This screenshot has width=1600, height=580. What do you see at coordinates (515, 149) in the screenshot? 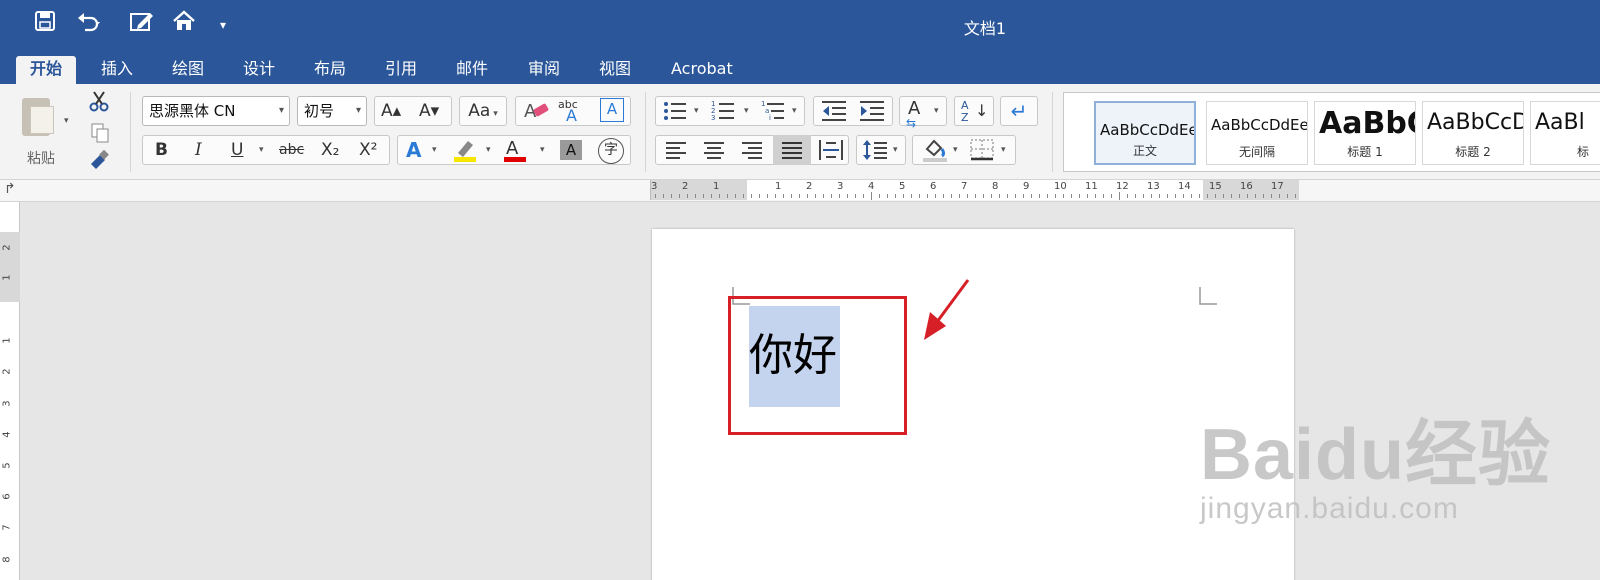
I see `font-color-icon: A` at bounding box center [515, 149].